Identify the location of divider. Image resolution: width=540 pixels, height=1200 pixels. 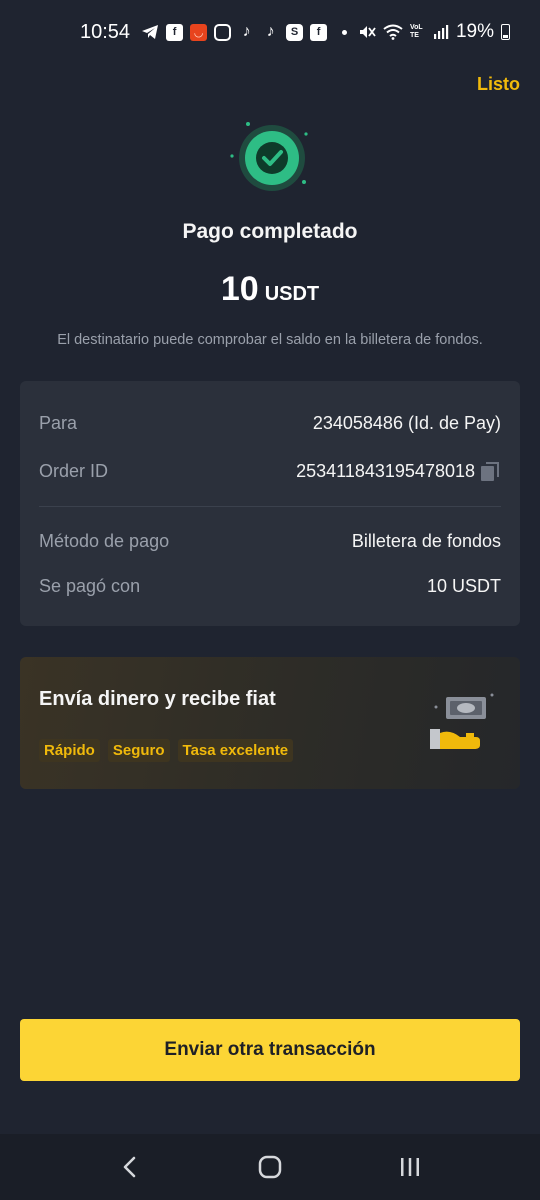
(270, 506).